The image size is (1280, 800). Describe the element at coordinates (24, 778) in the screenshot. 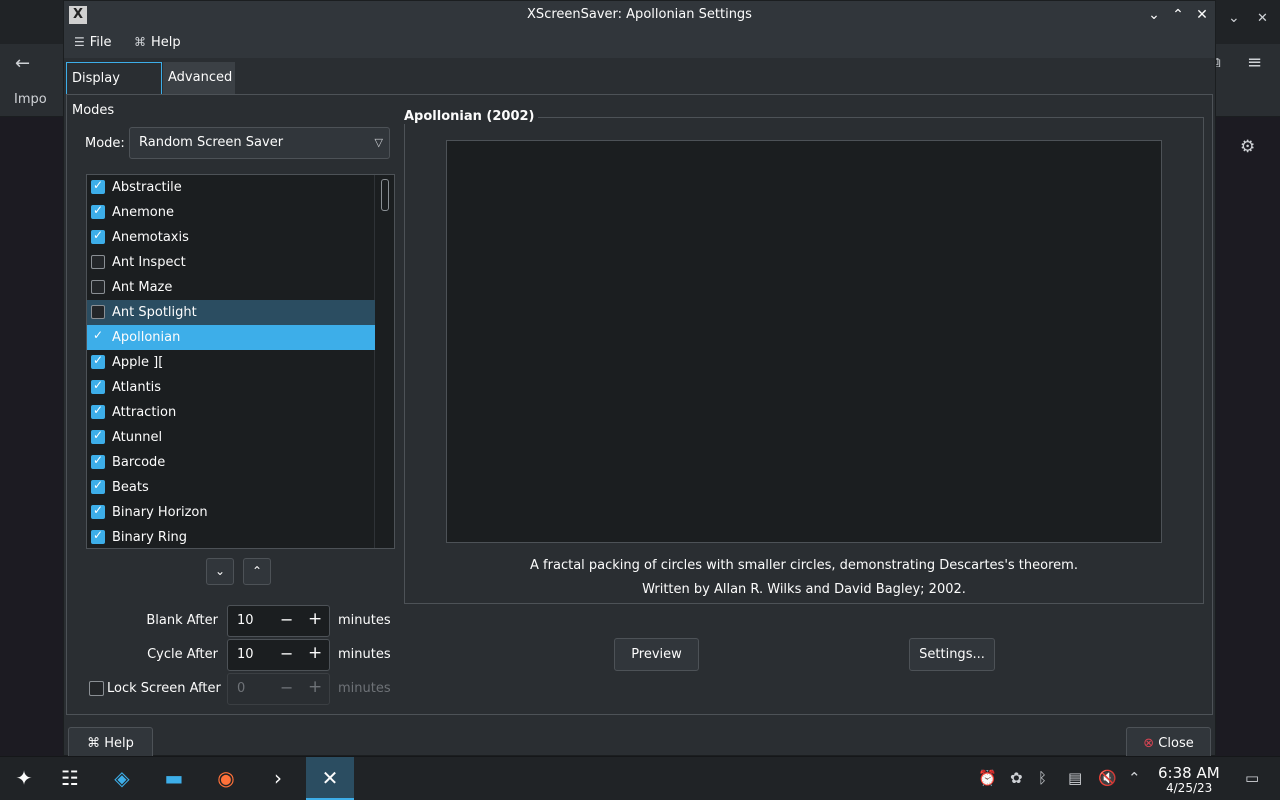

I see `application-launcher-icon: ✦` at that location.